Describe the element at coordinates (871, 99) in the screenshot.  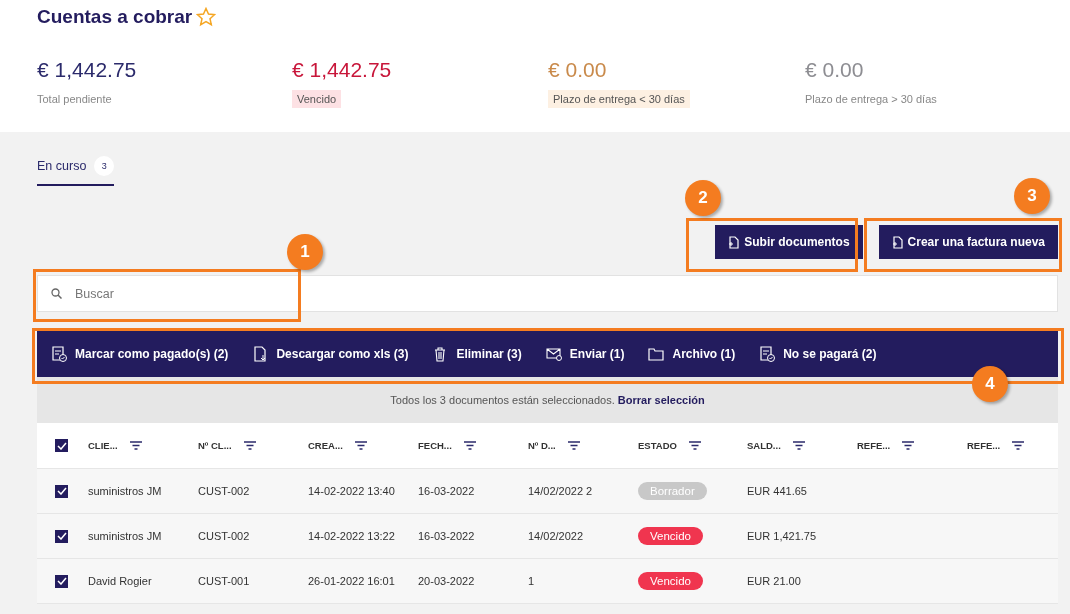
I see `stat-label: Plazo de entrega > 30 días` at that location.